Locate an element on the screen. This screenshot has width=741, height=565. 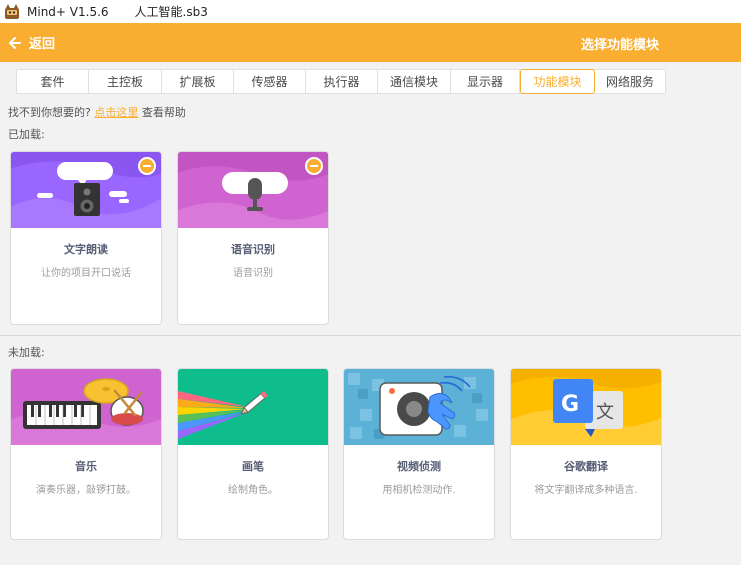
window-titlebar: Mind+ V1.5.6 人工智能.sb3 is located at coordinates (370, 11).